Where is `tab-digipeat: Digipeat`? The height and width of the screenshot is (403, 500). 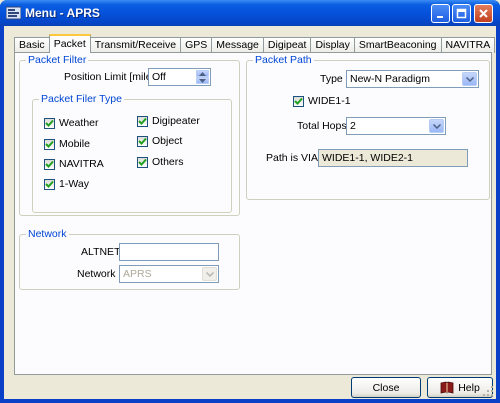 tab-digipeat: Digipeat is located at coordinates (287, 45).